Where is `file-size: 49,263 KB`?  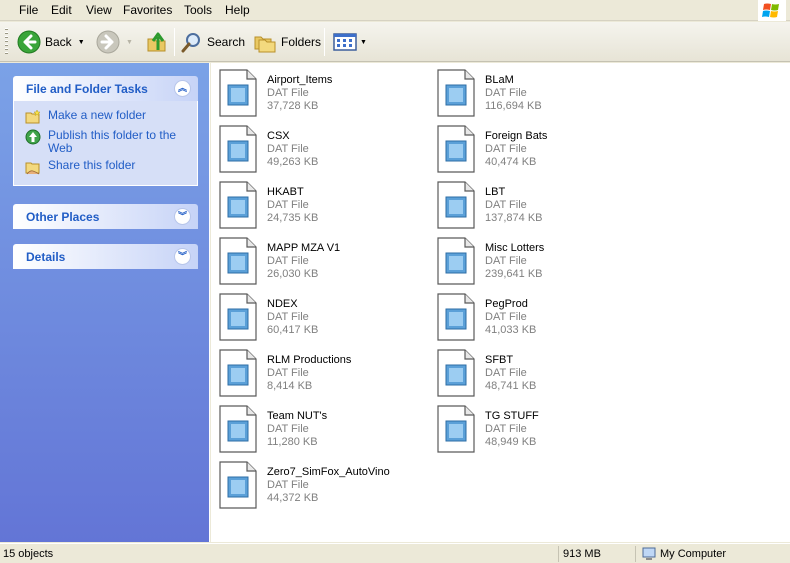 file-size: 49,263 KB is located at coordinates (293, 162).